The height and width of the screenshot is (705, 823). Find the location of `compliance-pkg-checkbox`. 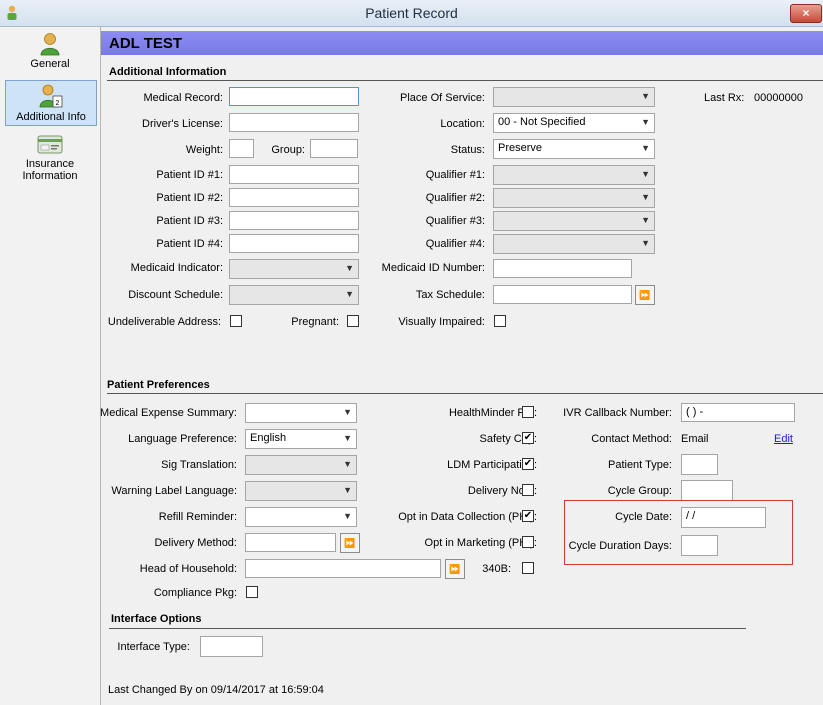

compliance-pkg-checkbox is located at coordinates (252, 592).